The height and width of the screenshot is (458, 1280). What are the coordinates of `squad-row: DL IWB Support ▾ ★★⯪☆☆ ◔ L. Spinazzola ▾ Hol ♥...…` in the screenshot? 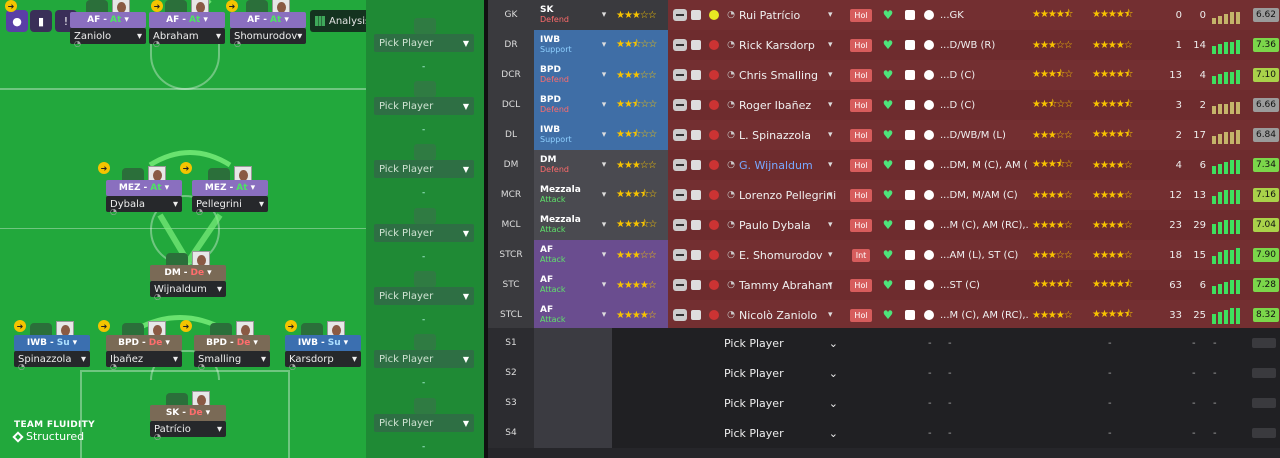 It's located at (884, 135).